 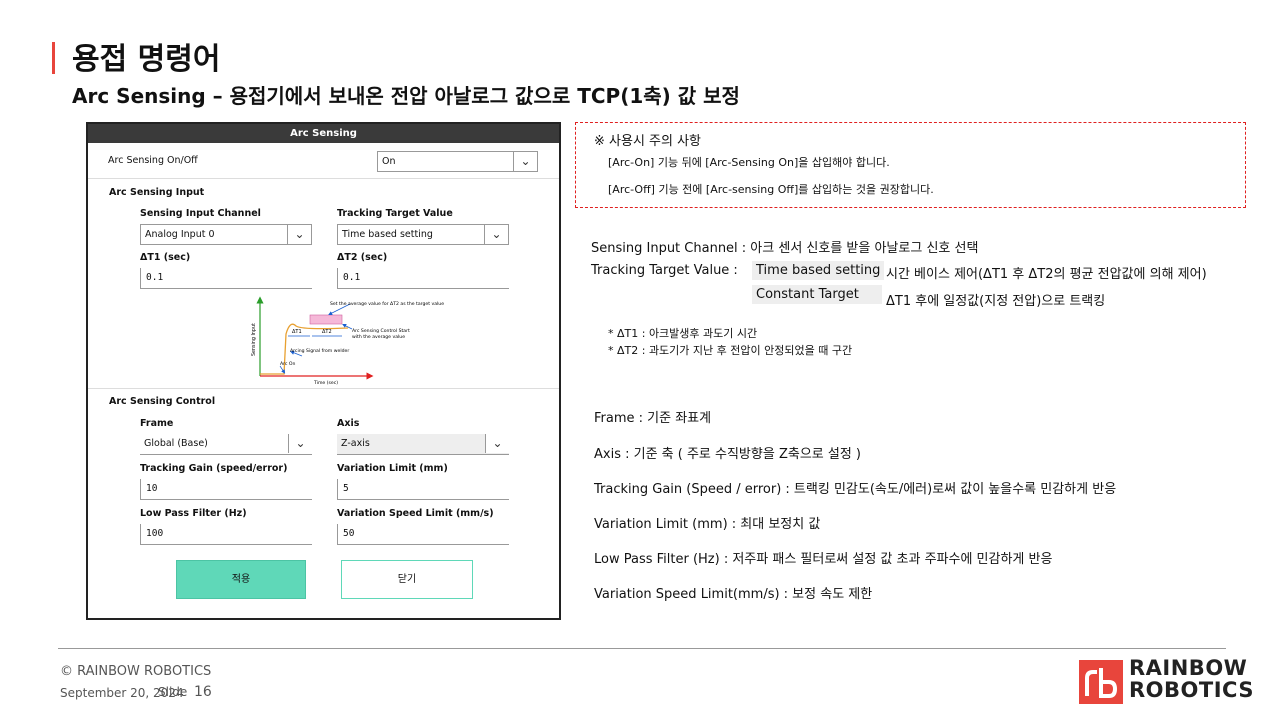 I want to click on target-option-time-desc: 시간 베이스 제어(ΔT1 후 ΔT2의 평균 전압값에 의해 제어), so click(x=1046, y=274).